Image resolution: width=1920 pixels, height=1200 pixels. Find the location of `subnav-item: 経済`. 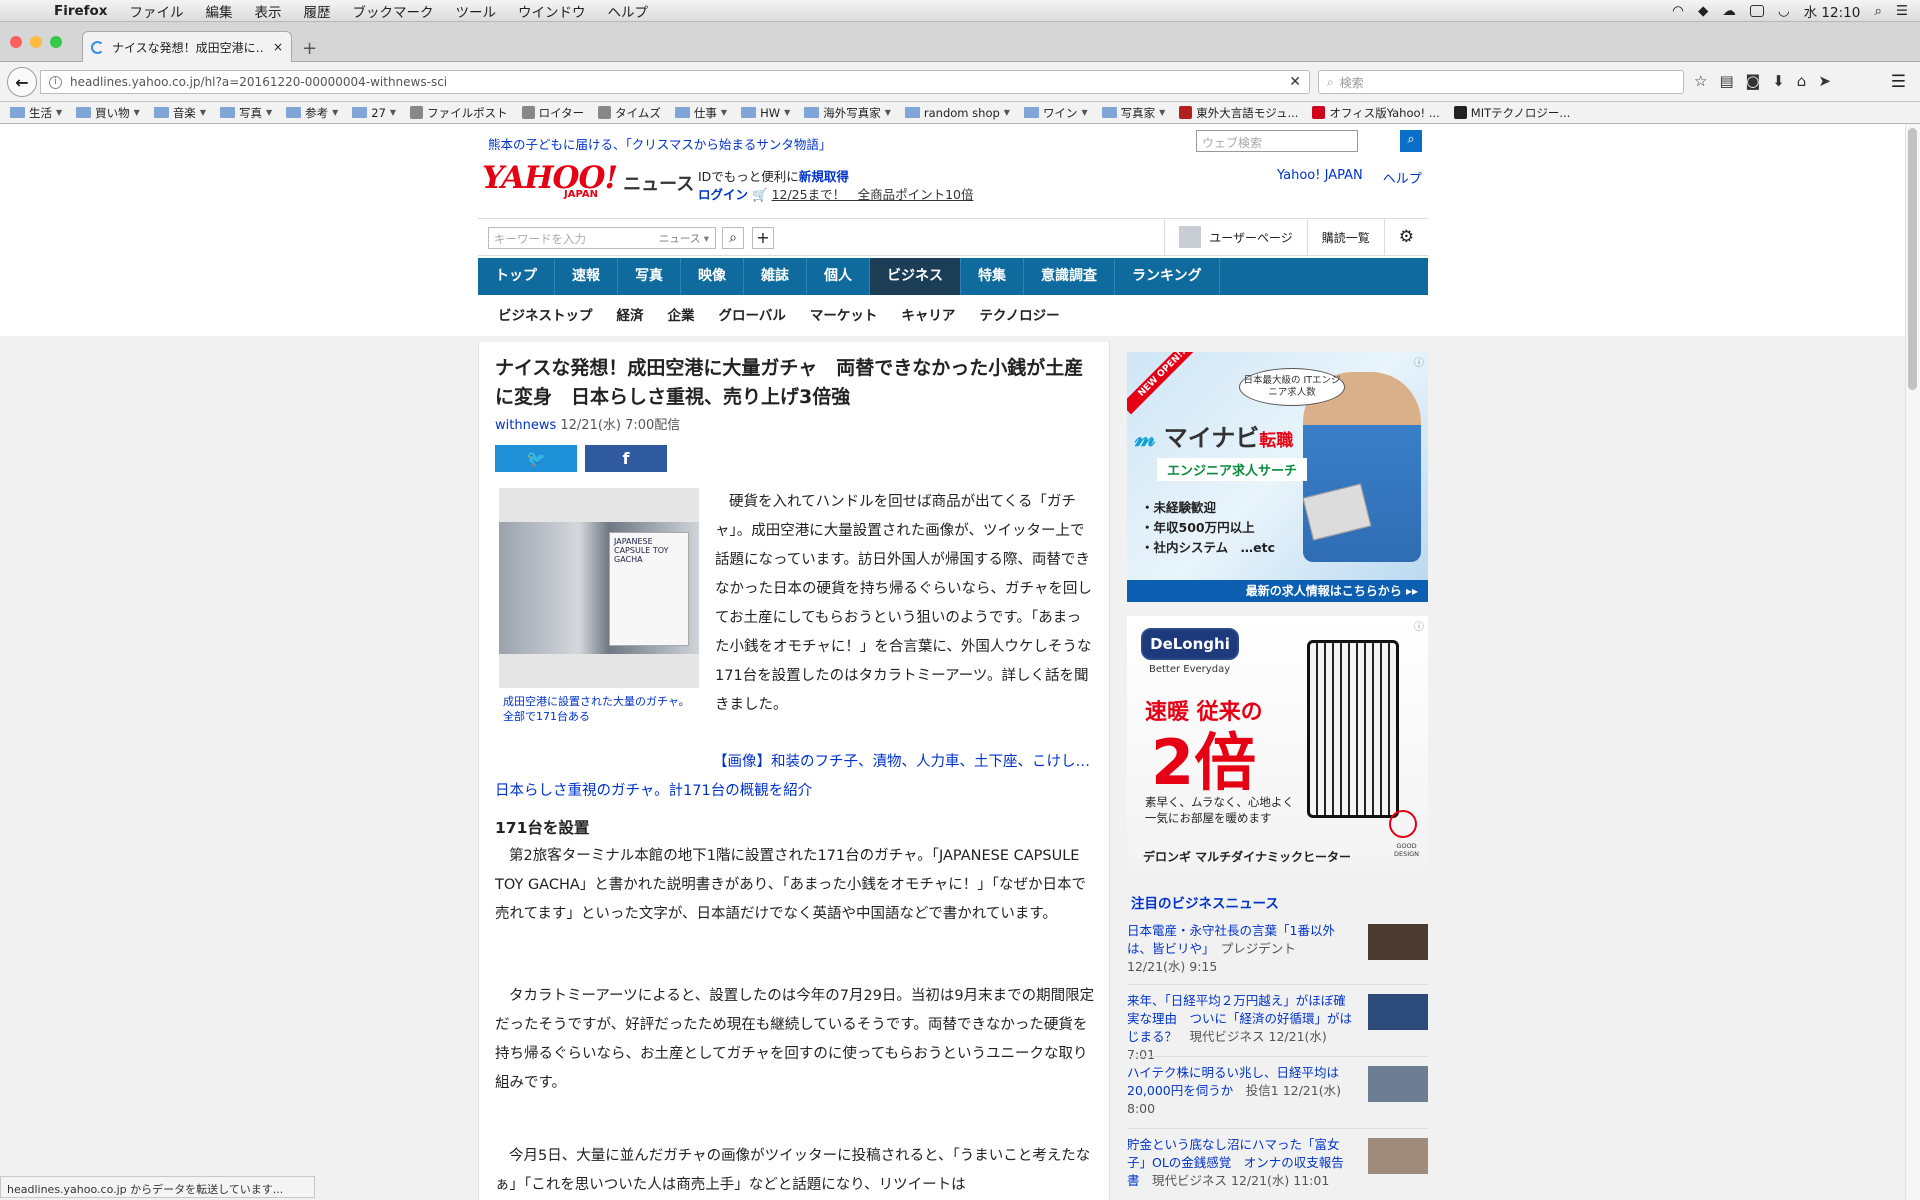

subnav-item: 経済 is located at coordinates (630, 314).